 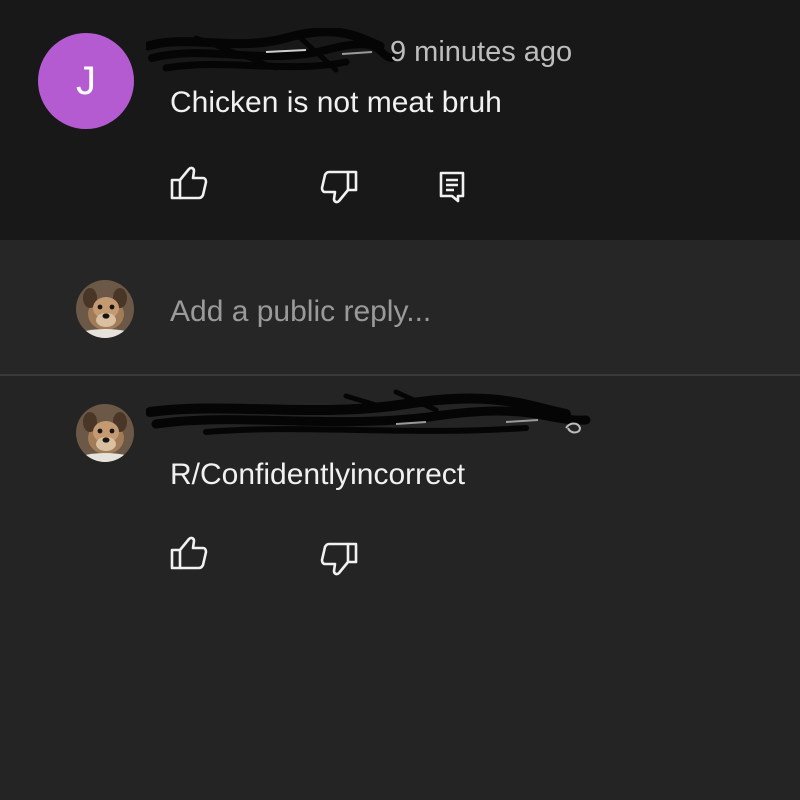 I want to click on reply-button, so click(x=453, y=187).